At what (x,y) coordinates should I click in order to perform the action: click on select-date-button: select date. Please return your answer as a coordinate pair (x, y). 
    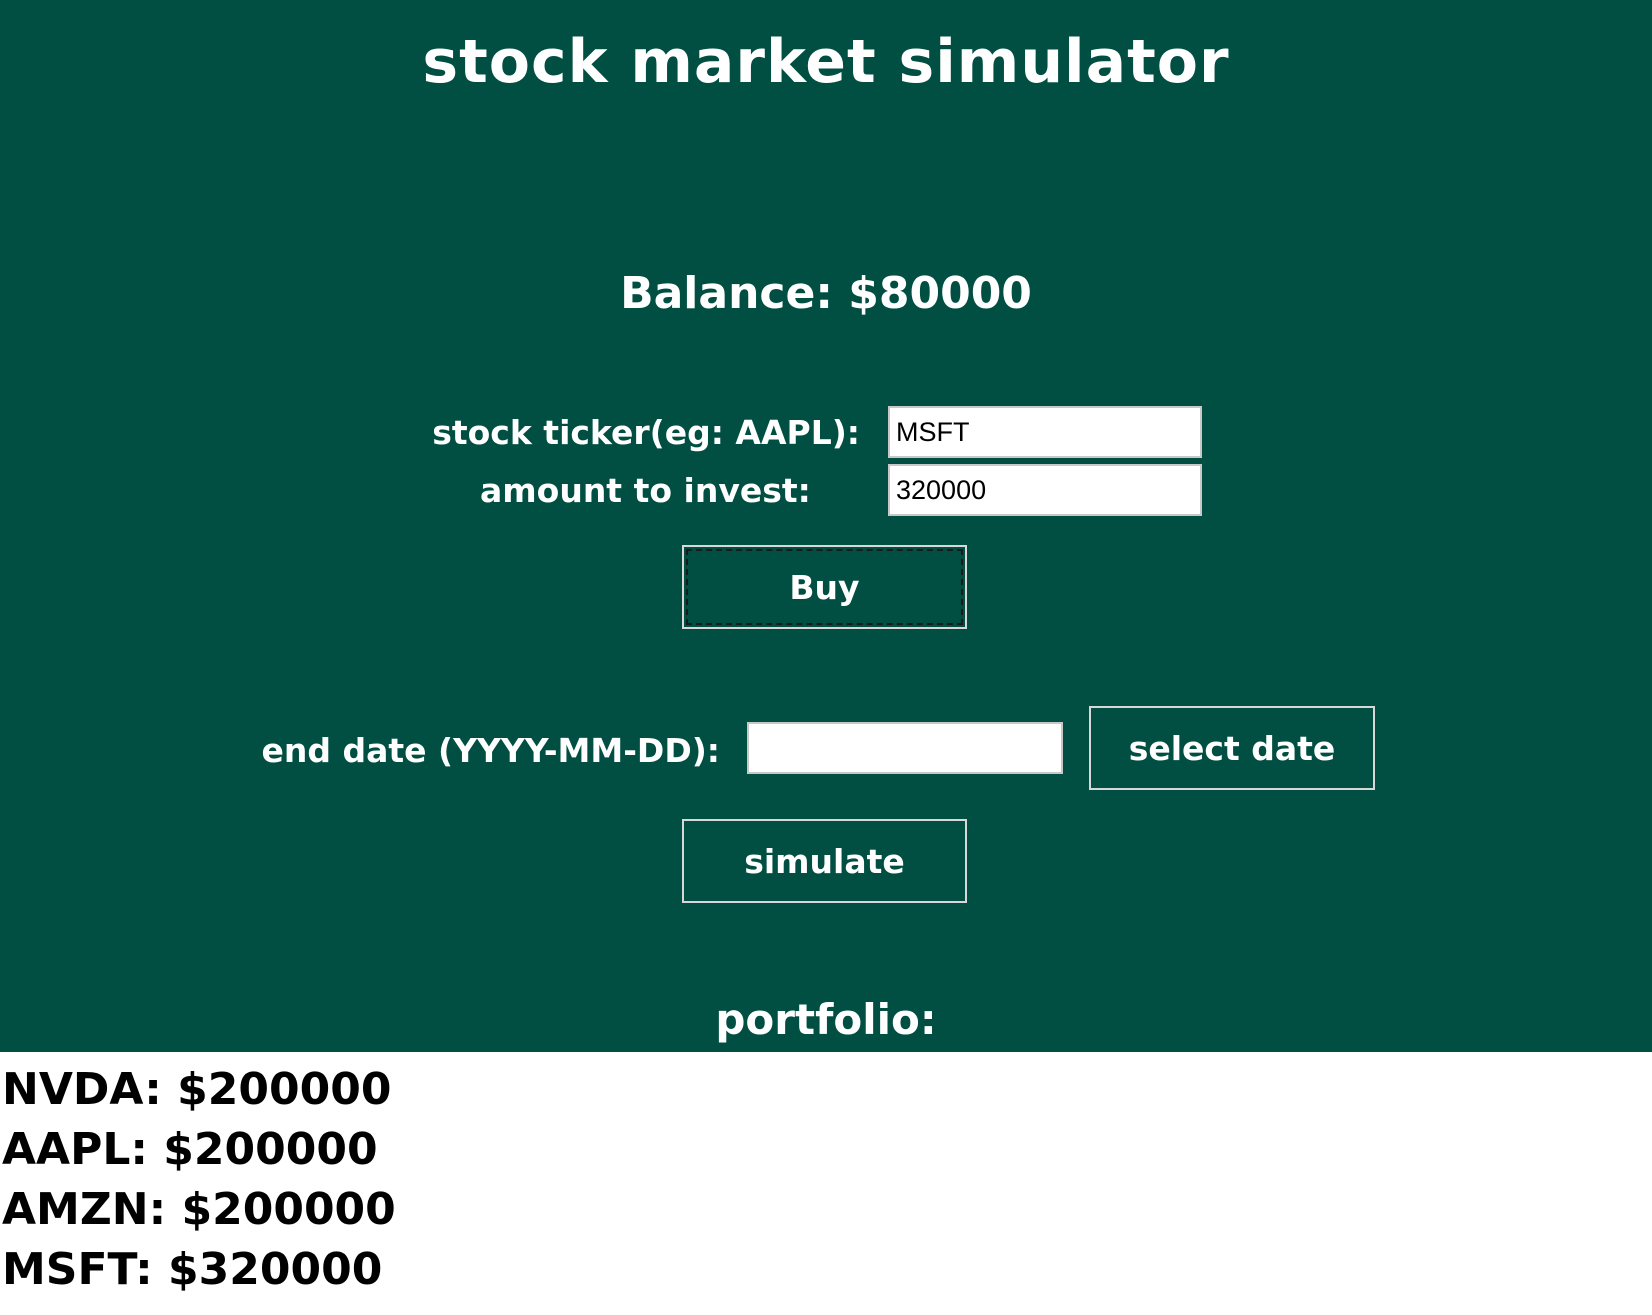
    Looking at the image, I should click on (1232, 748).